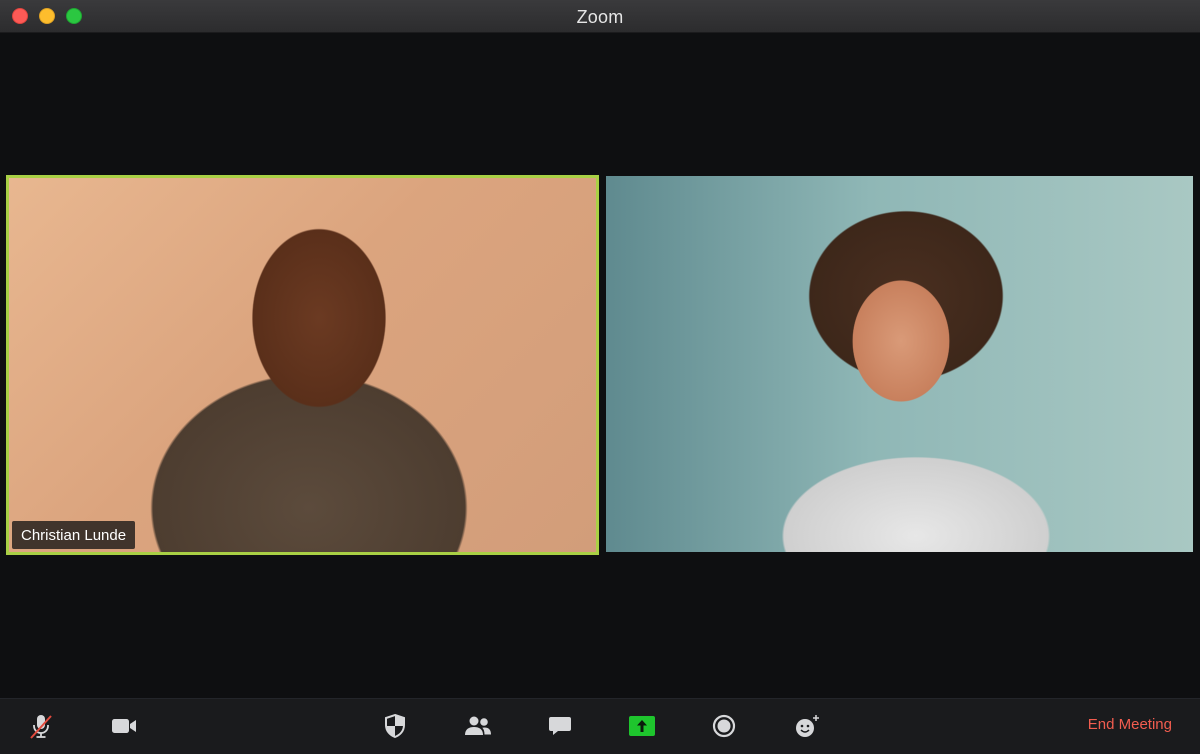 This screenshot has height=754, width=1200. I want to click on video-camera-icon, so click(124, 726).